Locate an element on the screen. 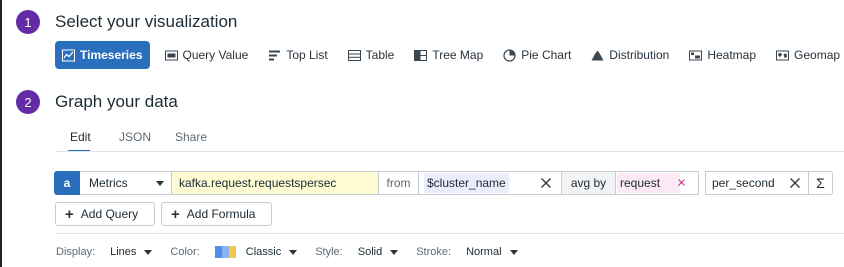 This screenshot has width=844, height=267. tab-edit: Edit is located at coordinates (80, 137).